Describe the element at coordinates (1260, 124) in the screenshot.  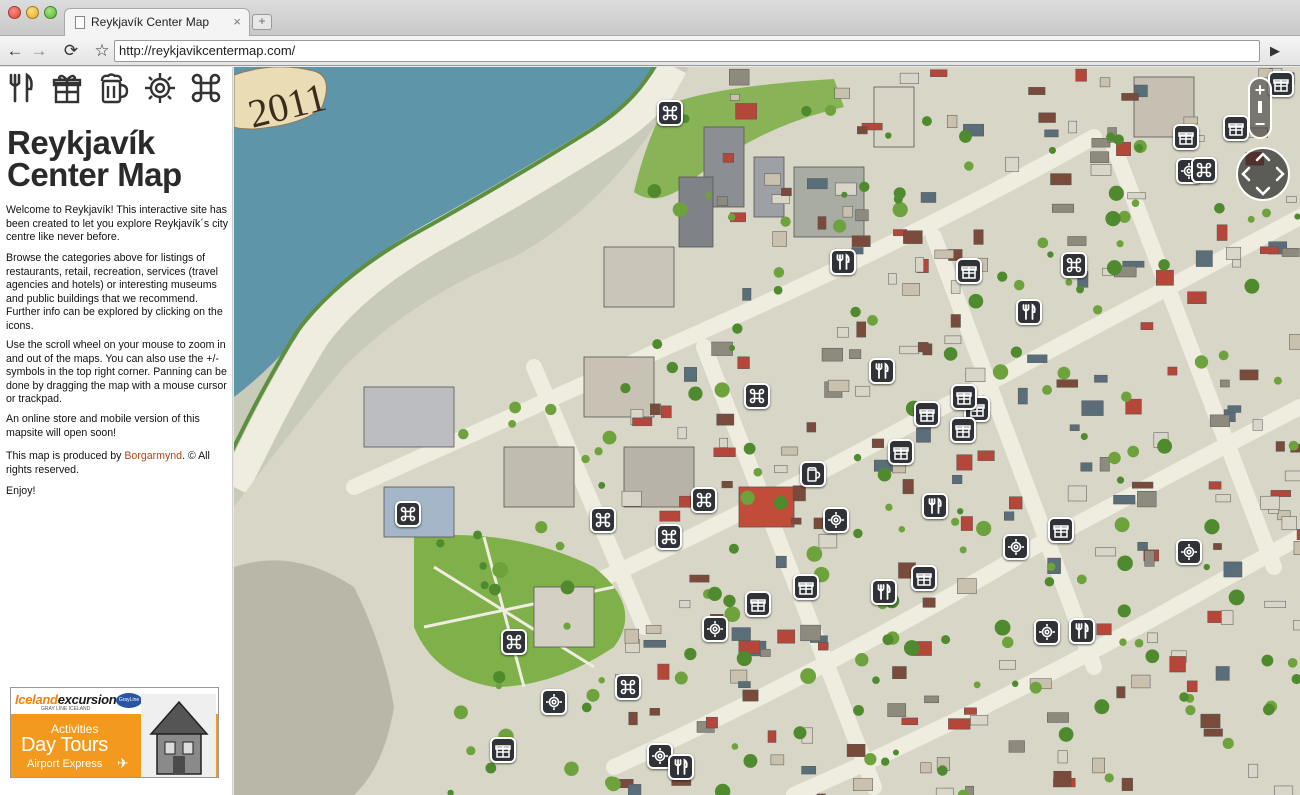
I see `zoom-out-button: −` at that location.